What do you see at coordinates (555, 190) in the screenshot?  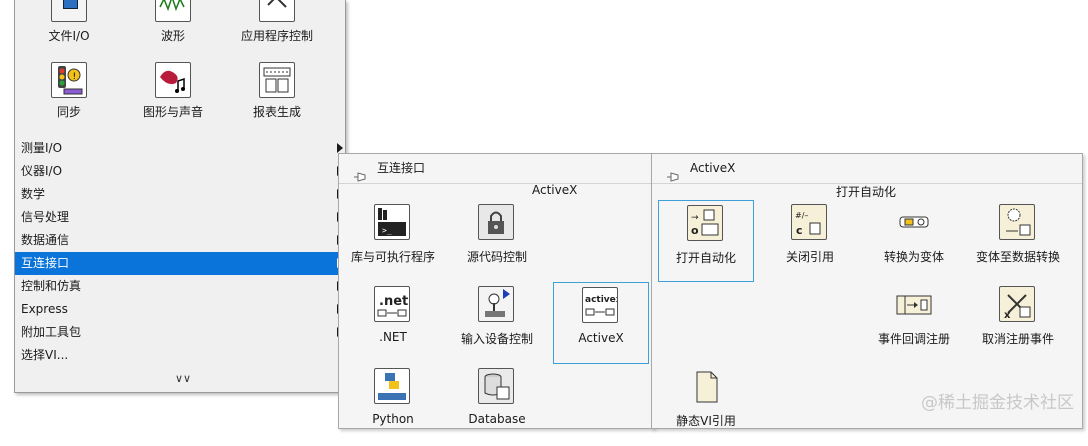 I see `section-heading: ActiveX` at bounding box center [555, 190].